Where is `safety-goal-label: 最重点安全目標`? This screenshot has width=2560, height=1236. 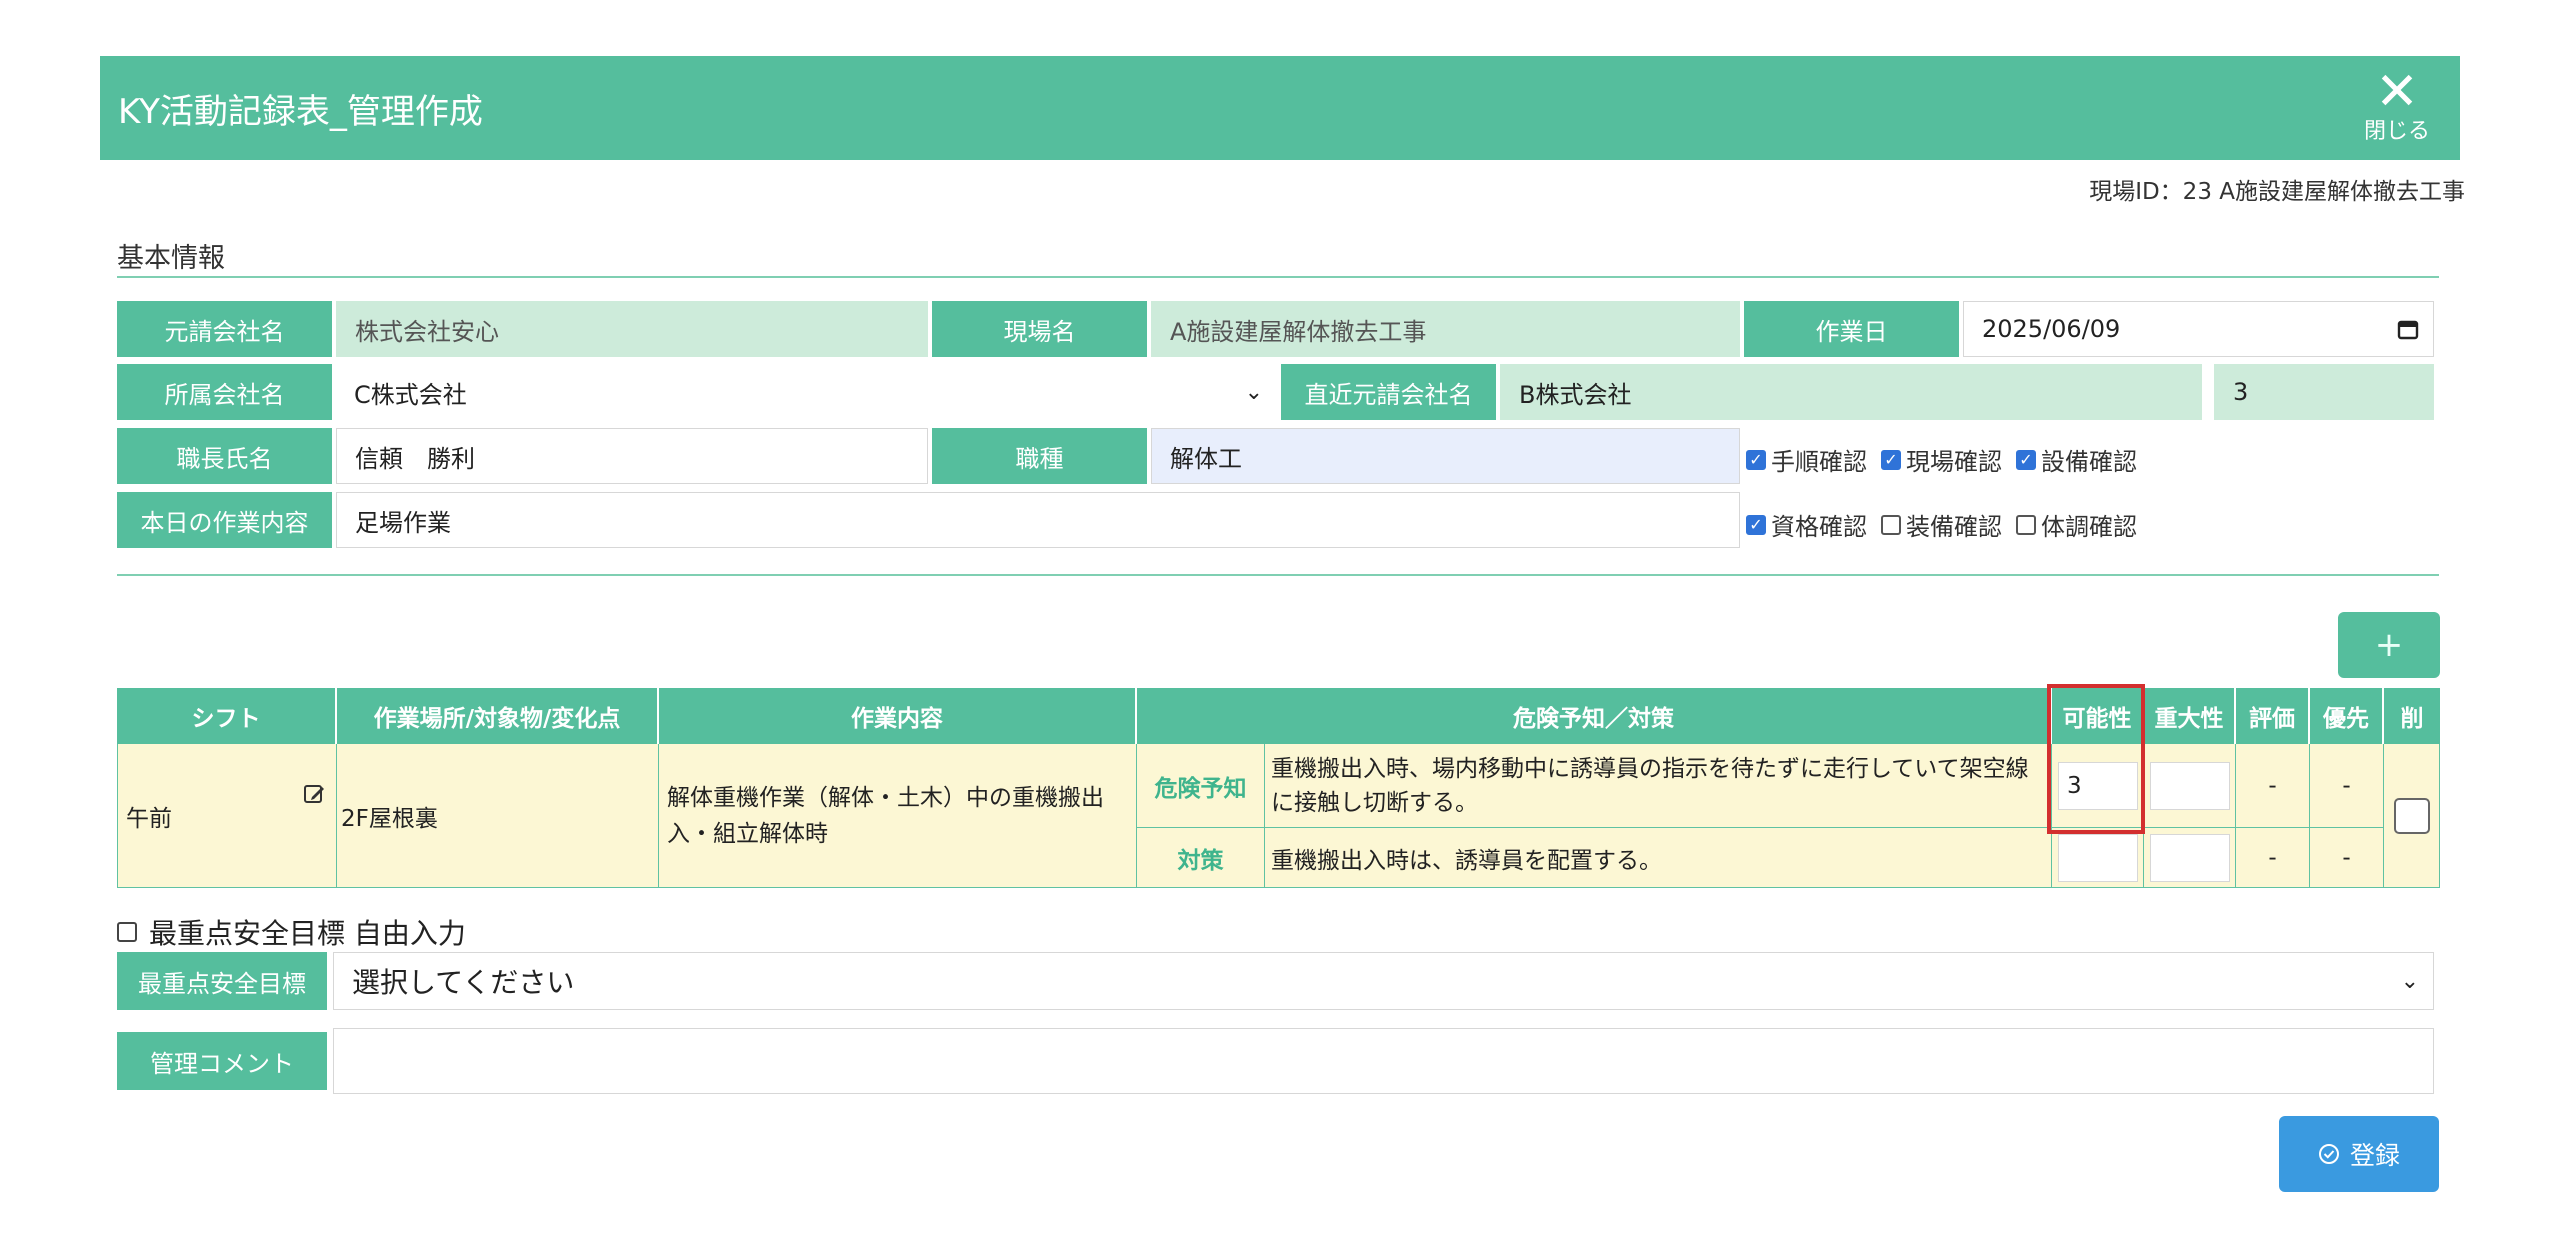
safety-goal-label: 最重点安全目標 is located at coordinates (222, 981).